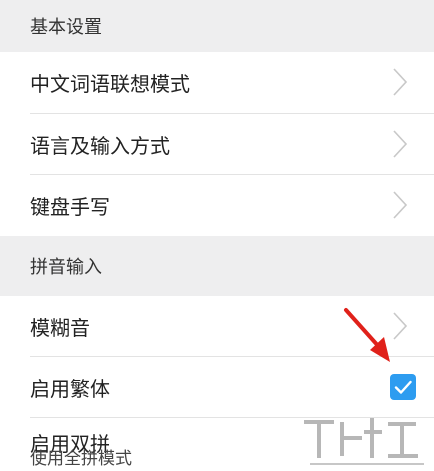  I want to click on setting-label: 启用繁体, so click(70, 388).